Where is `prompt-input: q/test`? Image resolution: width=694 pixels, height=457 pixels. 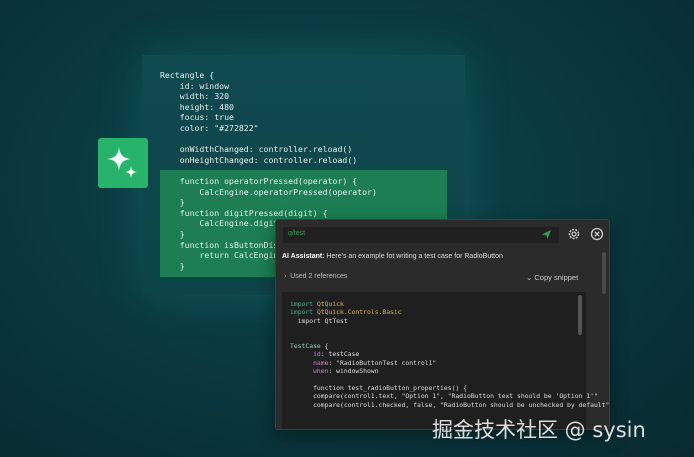
prompt-input: q/test is located at coordinates (421, 235).